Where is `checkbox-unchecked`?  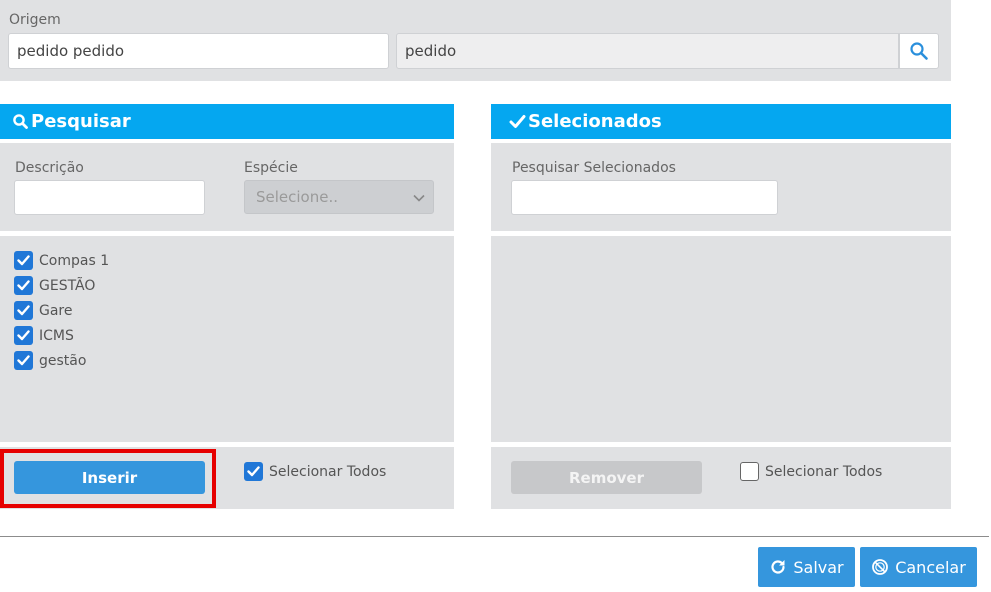 checkbox-unchecked is located at coordinates (749, 471).